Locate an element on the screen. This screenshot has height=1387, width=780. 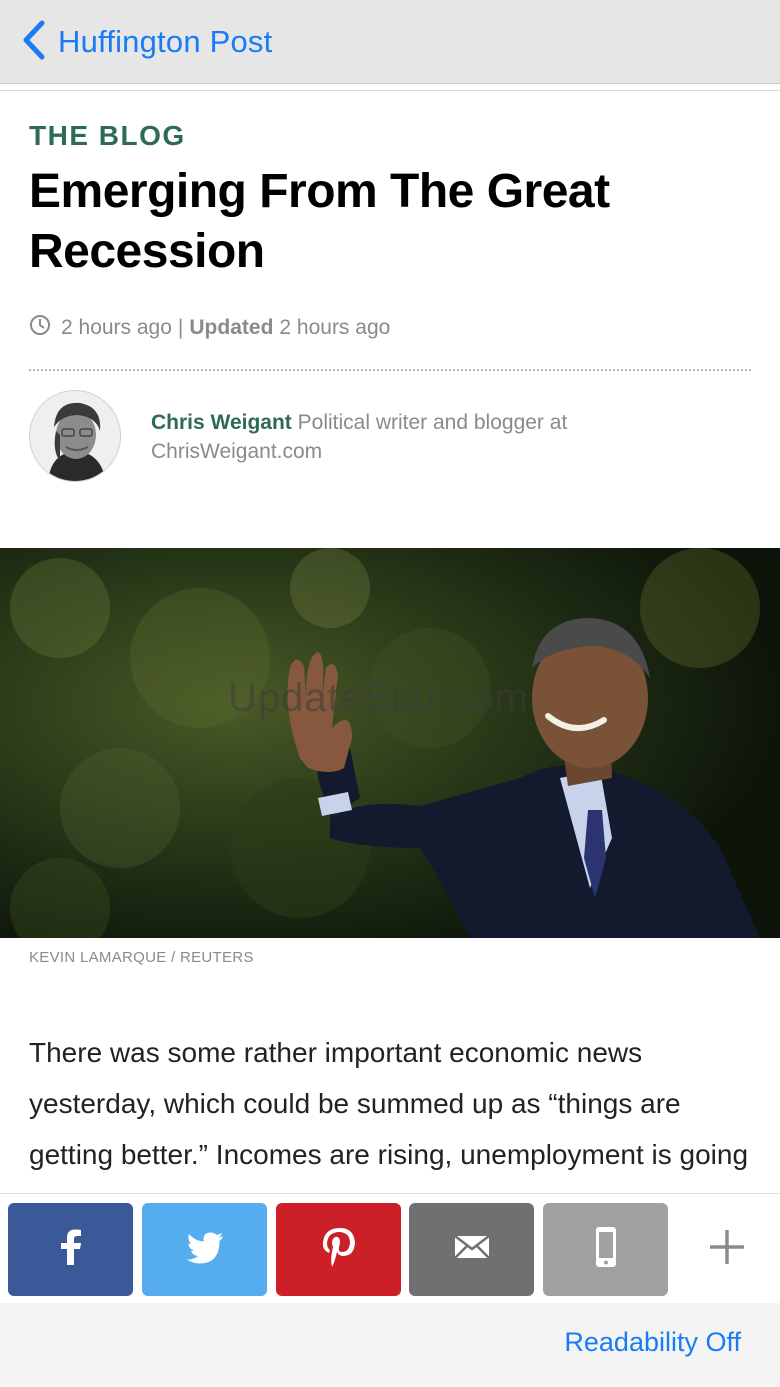
twitter-share-button is located at coordinates (204, 1249).